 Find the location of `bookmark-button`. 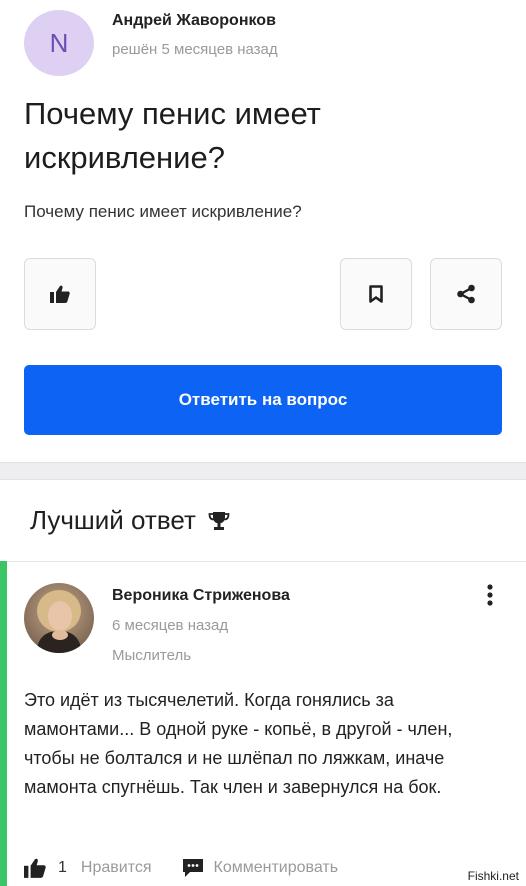

bookmark-button is located at coordinates (376, 294).